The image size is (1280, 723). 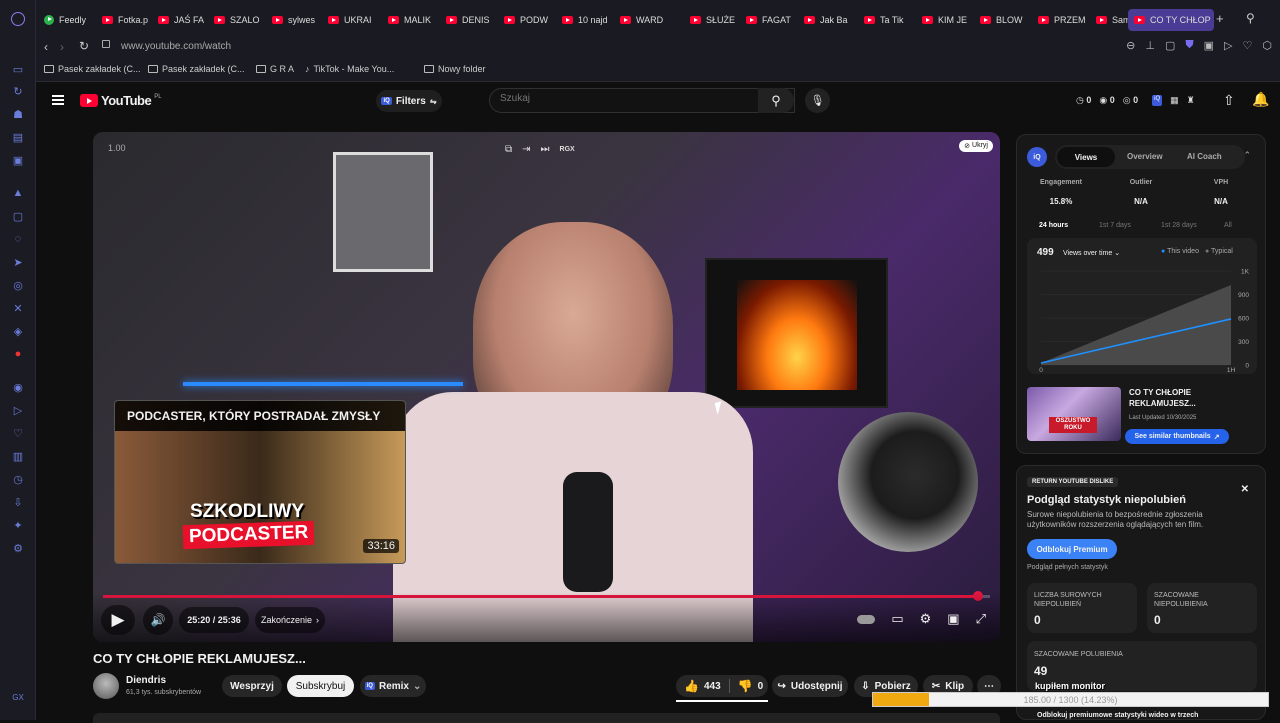 What do you see at coordinates (393, 686) in the screenshot?
I see `remix-button: iQ Remix ⌄` at bounding box center [393, 686].